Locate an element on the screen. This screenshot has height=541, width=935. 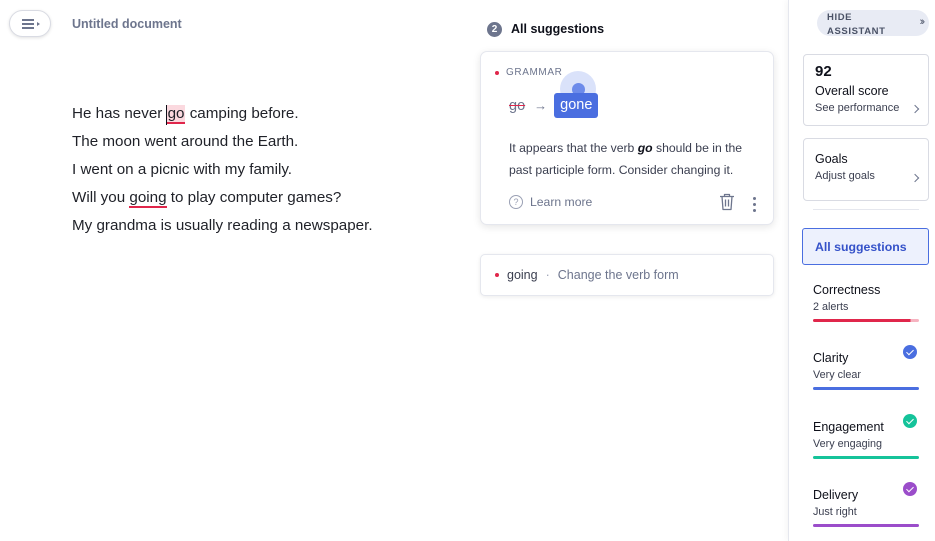
error-underline-go: go is located at coordinates (175, 115).